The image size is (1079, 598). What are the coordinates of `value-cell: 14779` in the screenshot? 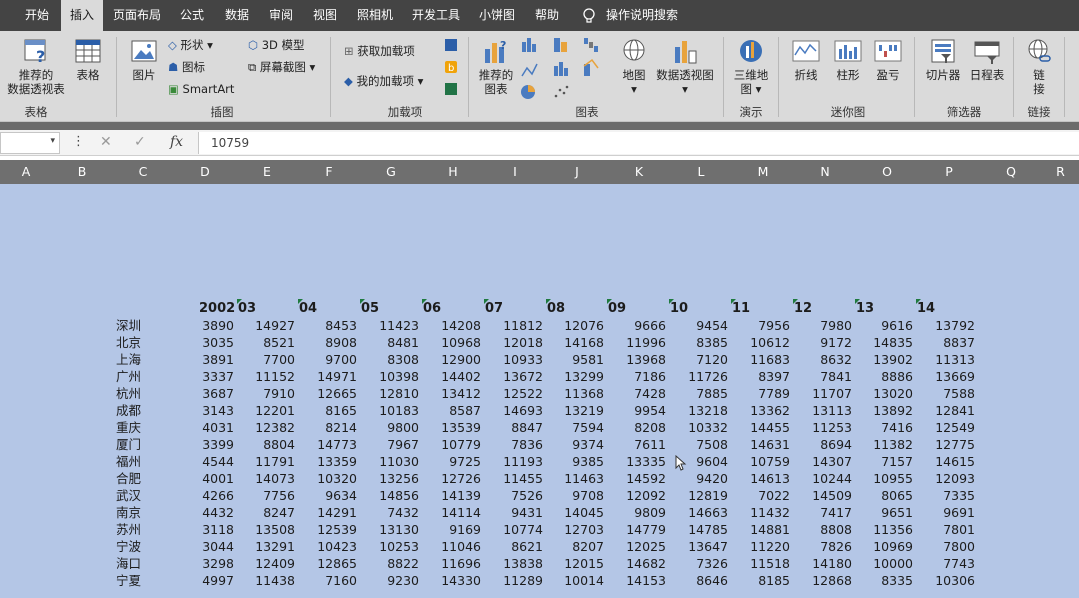 It's located at (646, 529).